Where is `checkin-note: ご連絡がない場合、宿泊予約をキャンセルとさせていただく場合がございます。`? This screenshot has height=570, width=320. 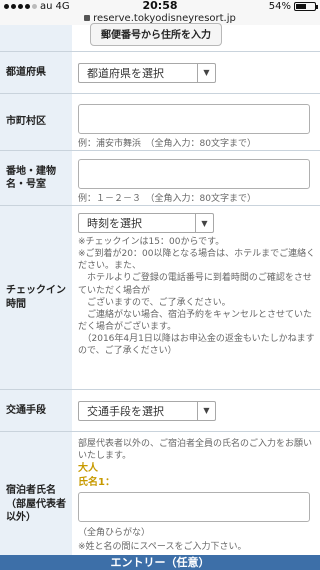
checkin-note: ご連絡がない場合、宿泊予約をキャンセルとさせていただく場合がございます。 is located at coordinates (195, 320).